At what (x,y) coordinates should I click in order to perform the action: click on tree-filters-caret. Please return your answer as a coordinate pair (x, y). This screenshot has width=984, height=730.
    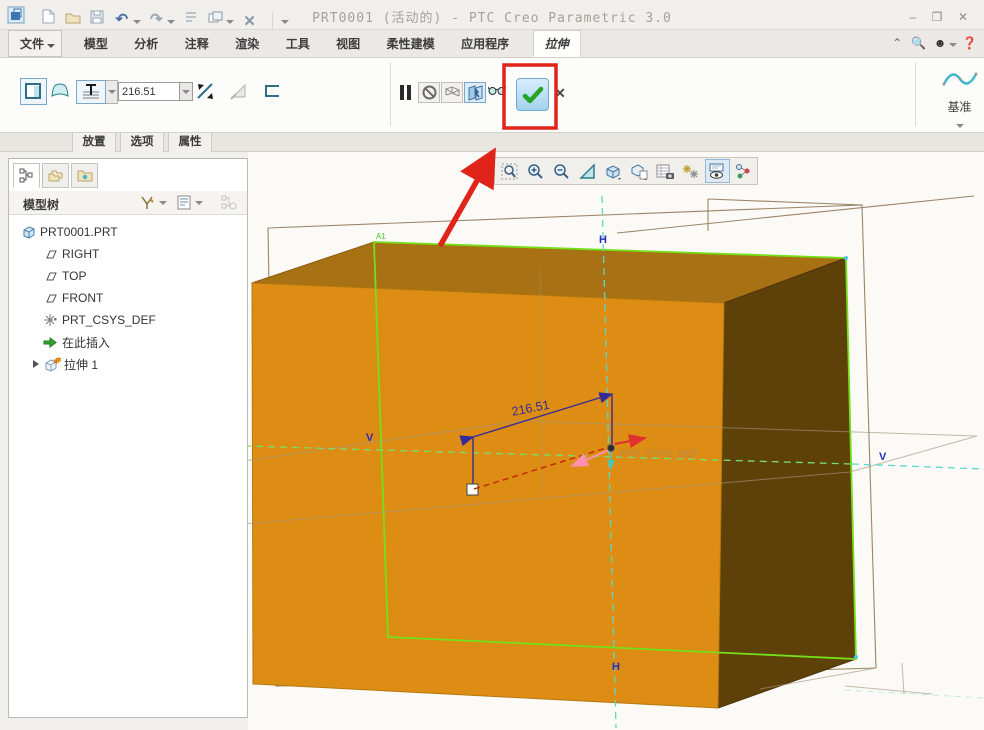
    Looking at the image, I should click on (163, 203).